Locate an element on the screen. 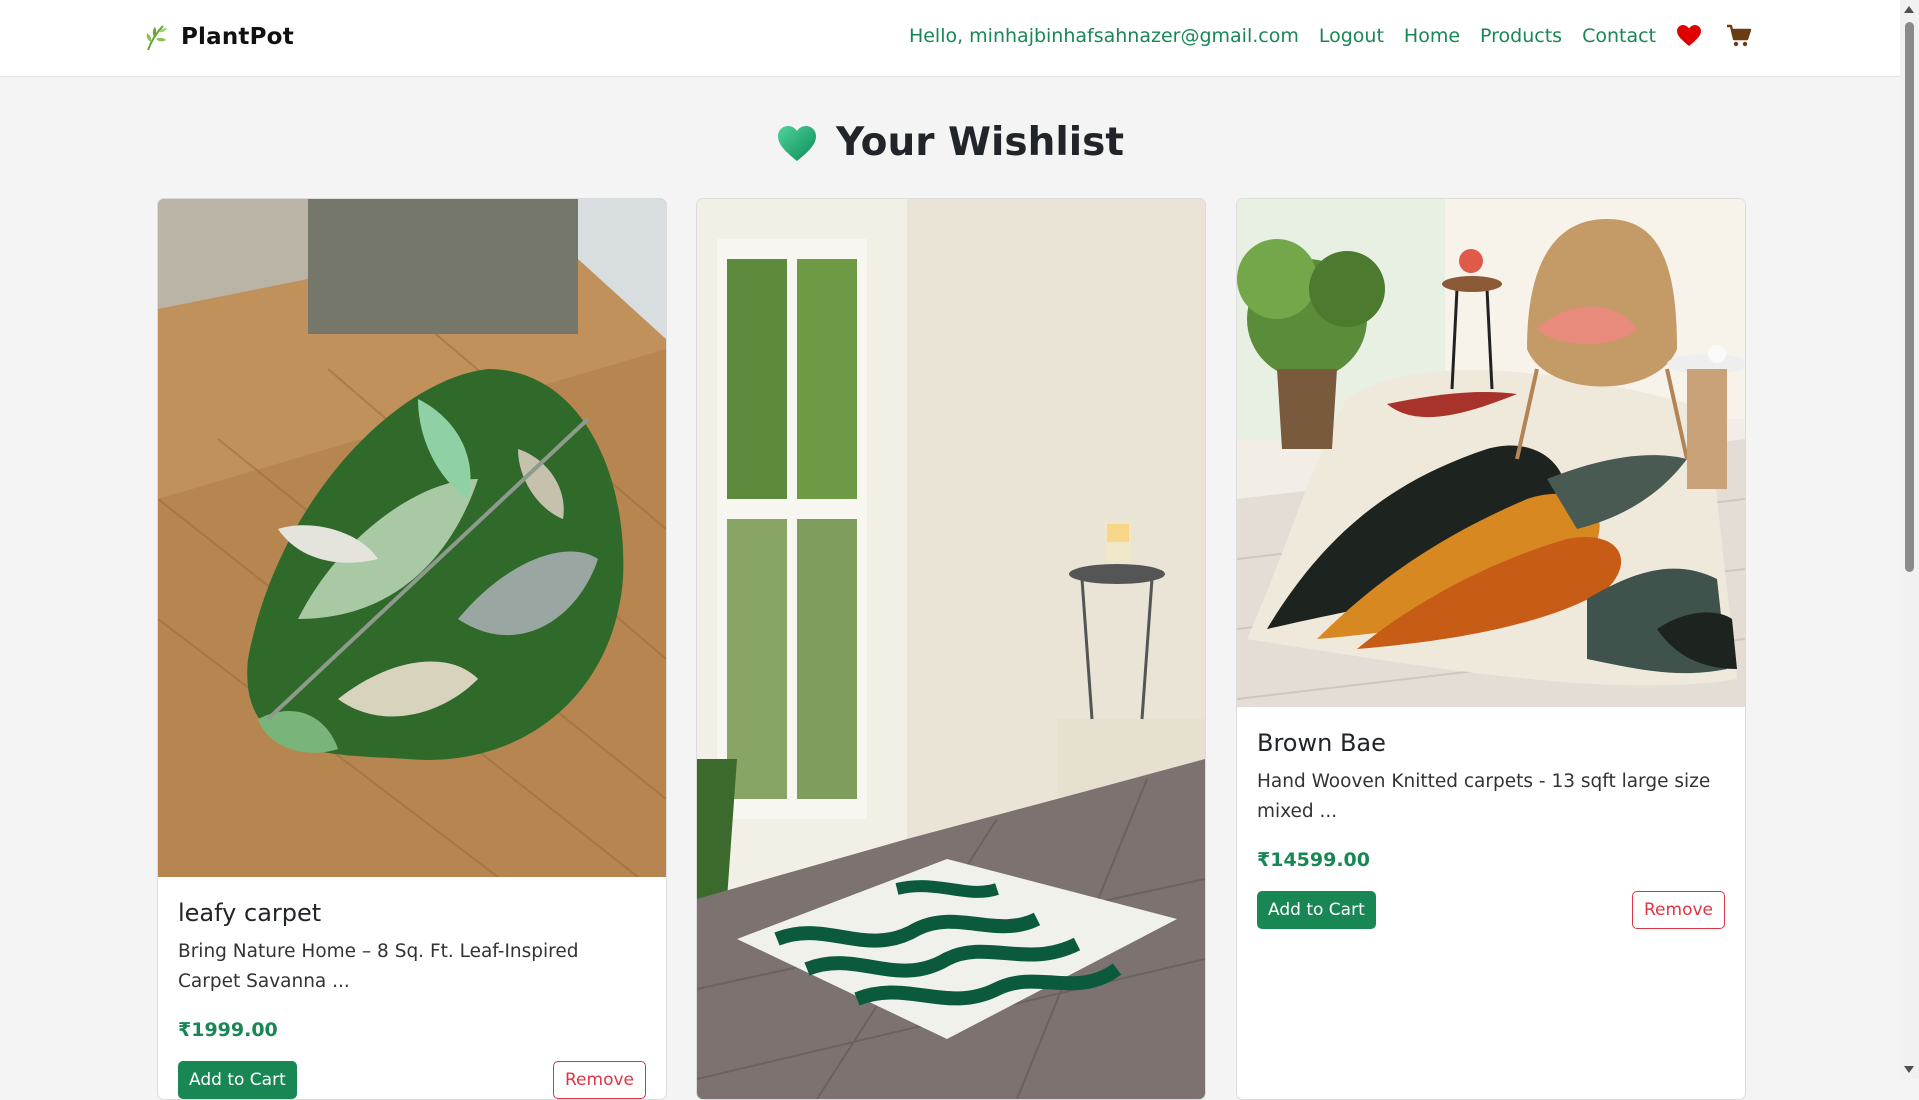 This screenshot has width=1919, height=1100. heart-icon is located at coordinates (1689, 36).